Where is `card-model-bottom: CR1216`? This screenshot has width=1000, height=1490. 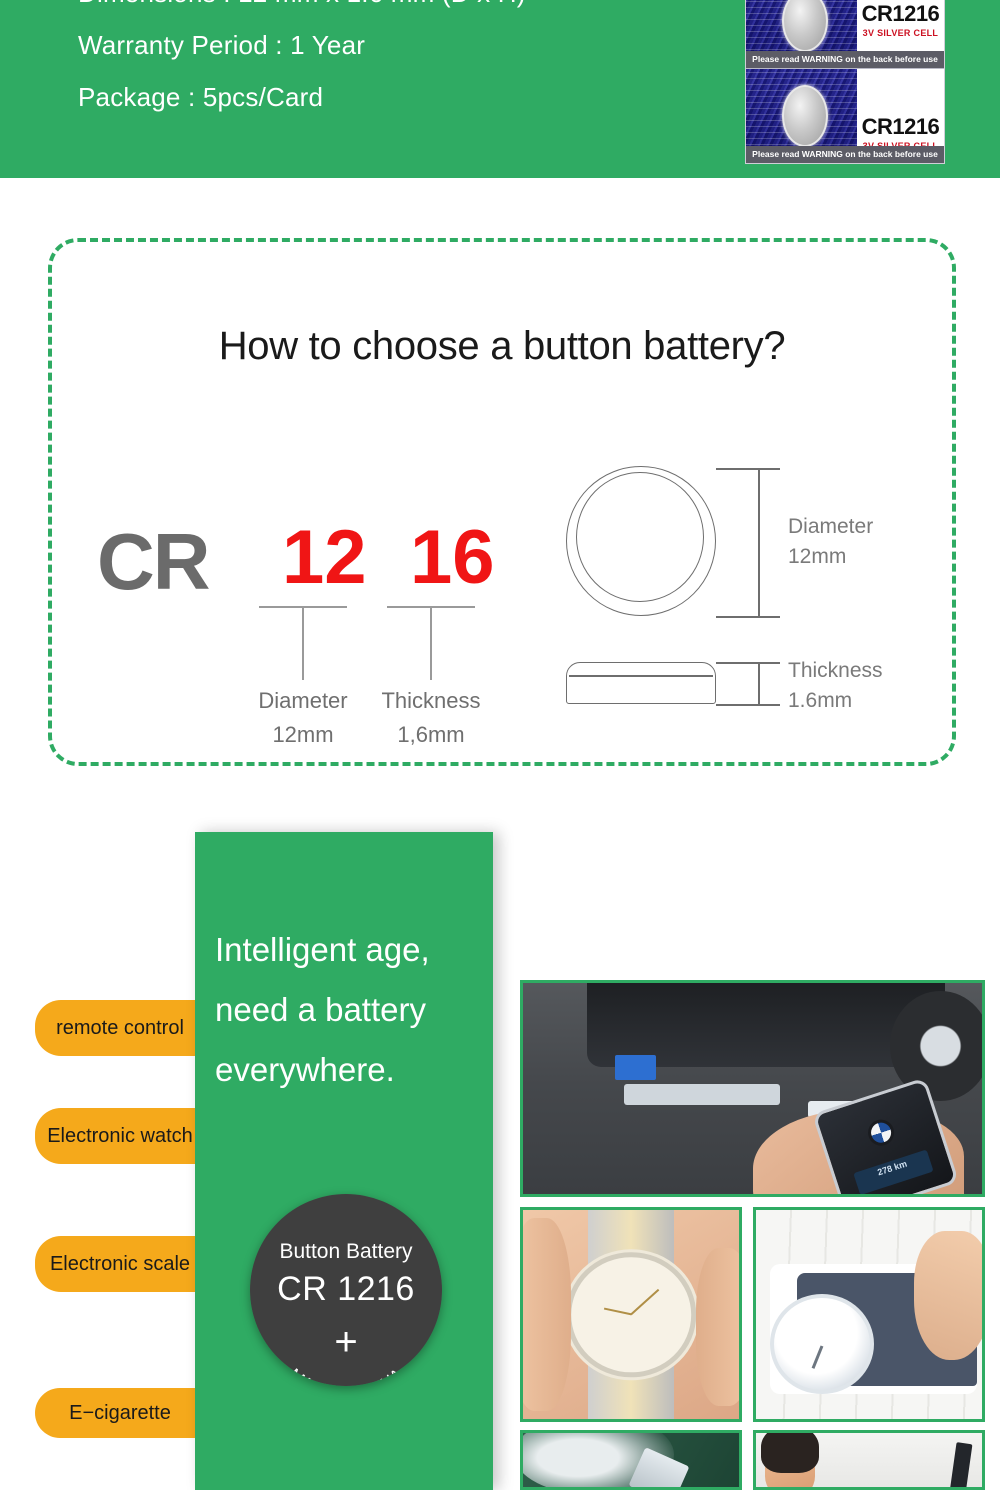
card-model-bottom: CR1216 is located at coordinates (900, 126).